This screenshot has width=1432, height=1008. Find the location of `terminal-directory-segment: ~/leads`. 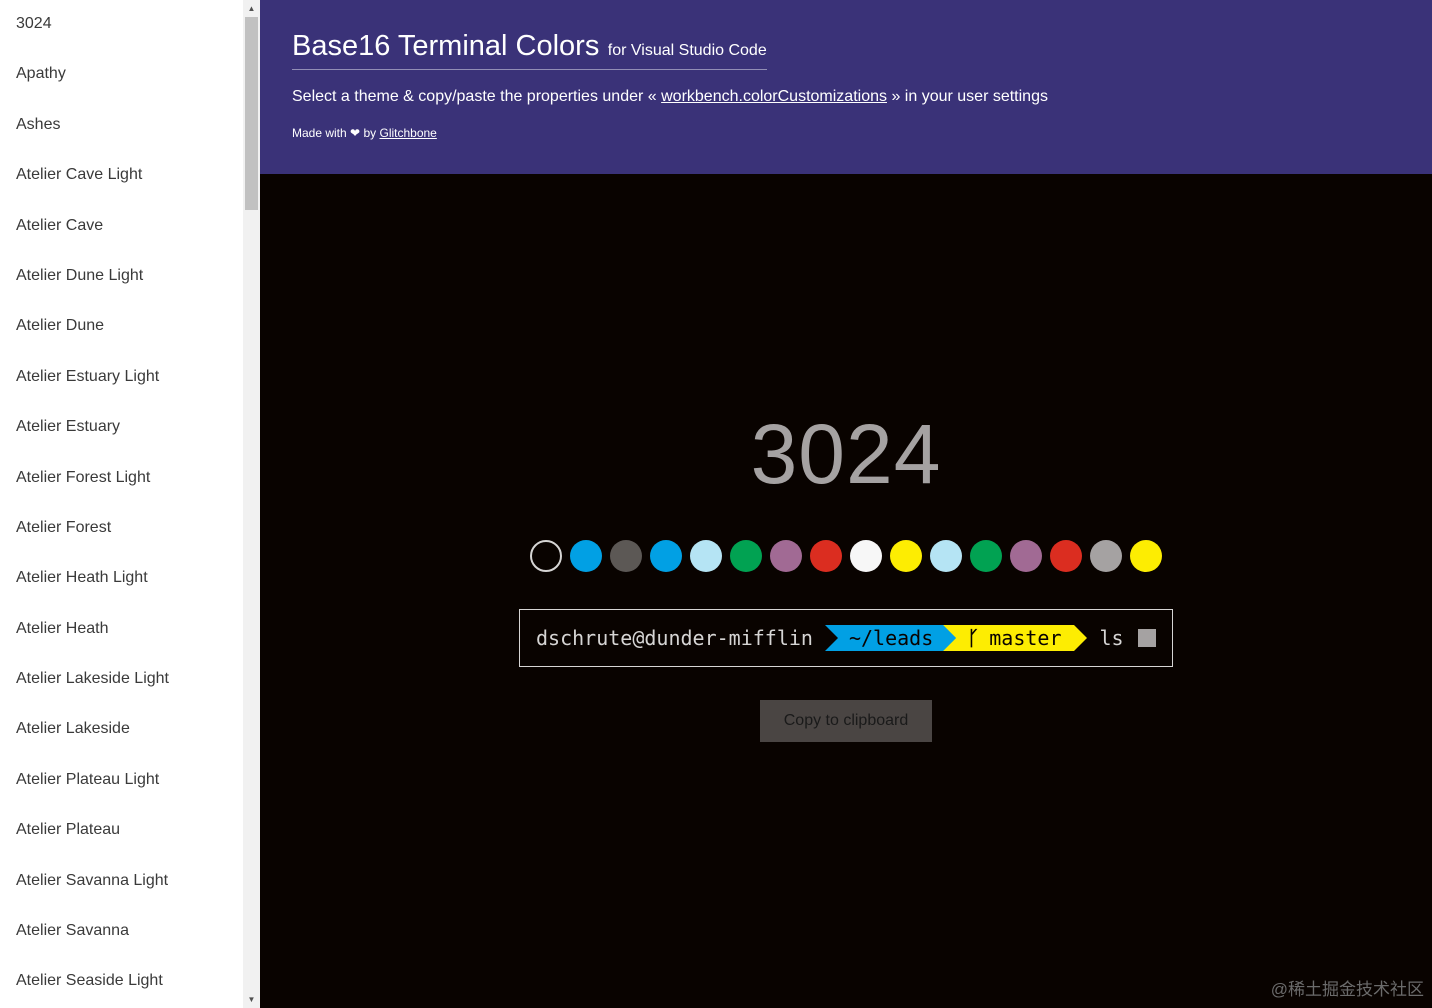

terminal-directory-segment: ~/leads is located at coordinates (890, 638).